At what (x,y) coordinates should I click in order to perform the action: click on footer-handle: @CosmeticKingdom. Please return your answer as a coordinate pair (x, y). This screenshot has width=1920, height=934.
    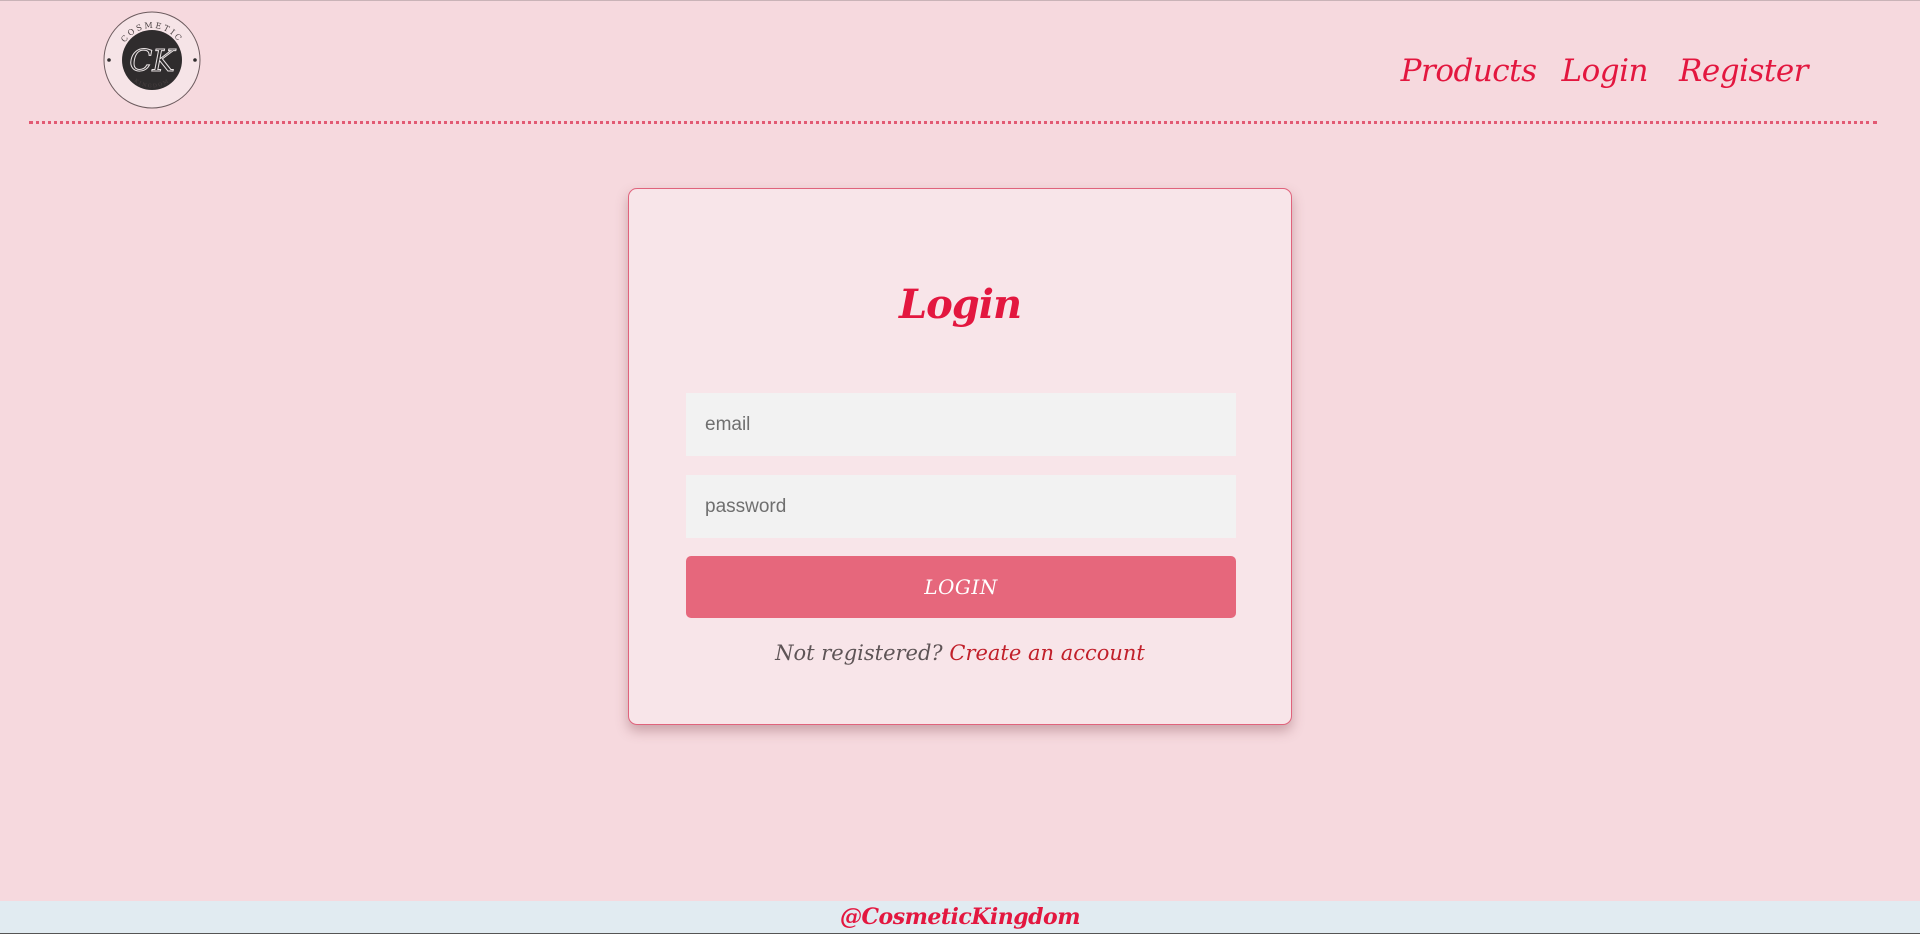
    Looking at the image, I should click on (960, 917).